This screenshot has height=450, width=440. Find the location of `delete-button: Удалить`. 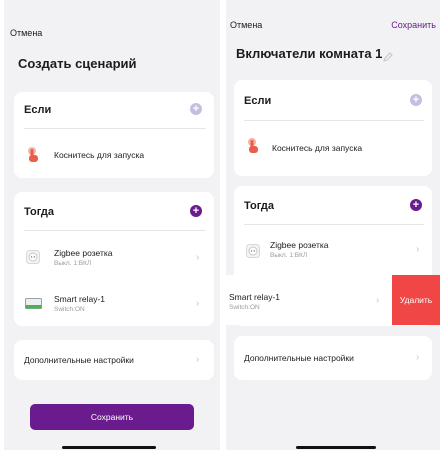

delete-button: Удалить is located at coordinates (416, 300).